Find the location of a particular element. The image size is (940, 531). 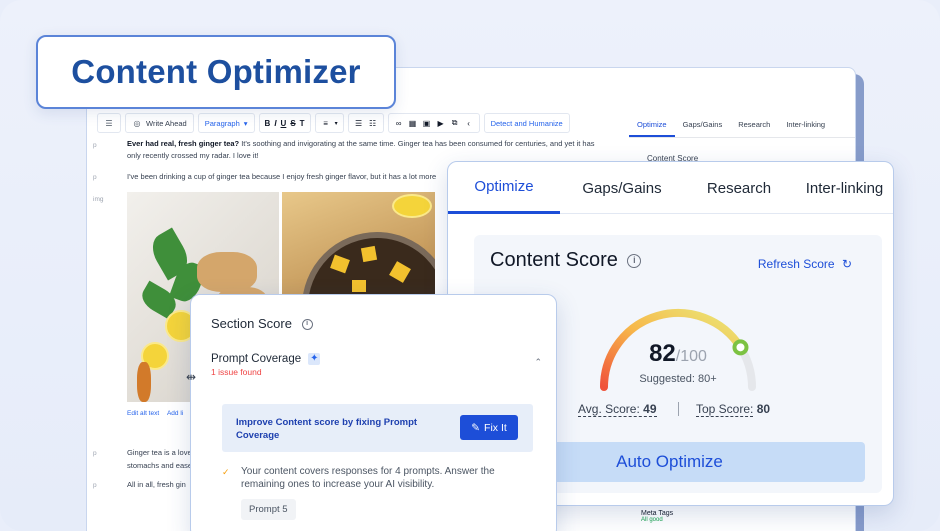

issue-count: 1 issue found is located at coordinates (236, 372).